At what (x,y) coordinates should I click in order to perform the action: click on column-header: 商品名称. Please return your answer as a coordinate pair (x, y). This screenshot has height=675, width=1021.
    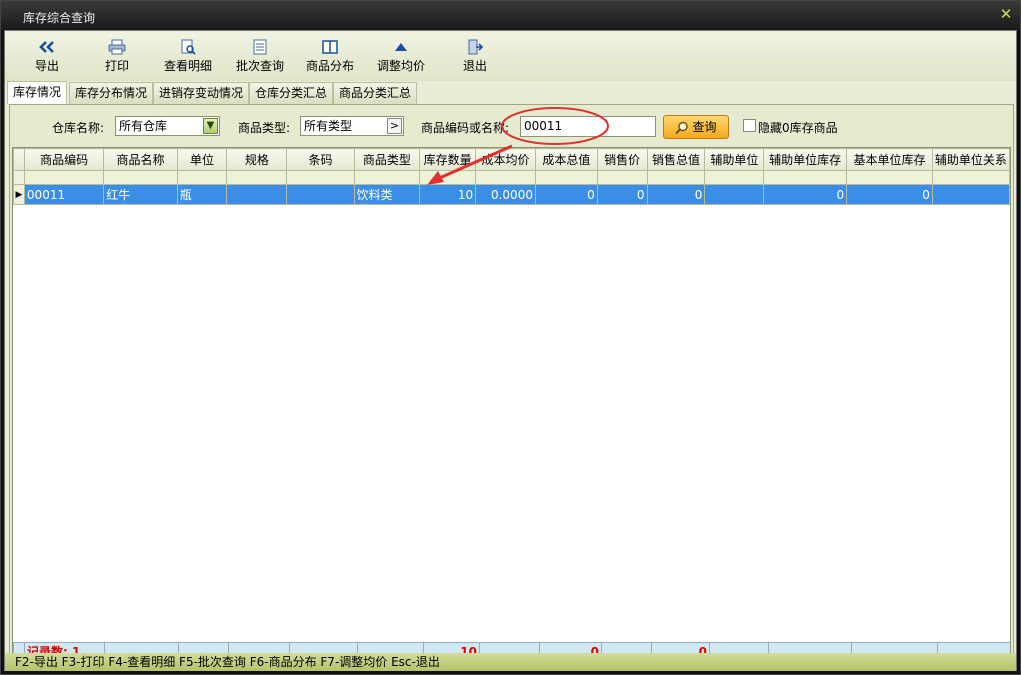
    Looking at the image, I should click on (140, 159).